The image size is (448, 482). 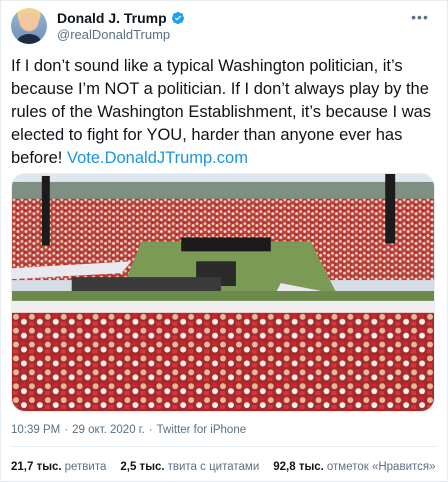 I want to click on tweet-date: 29 окт. 2020 г., so click(x=108, y=430).